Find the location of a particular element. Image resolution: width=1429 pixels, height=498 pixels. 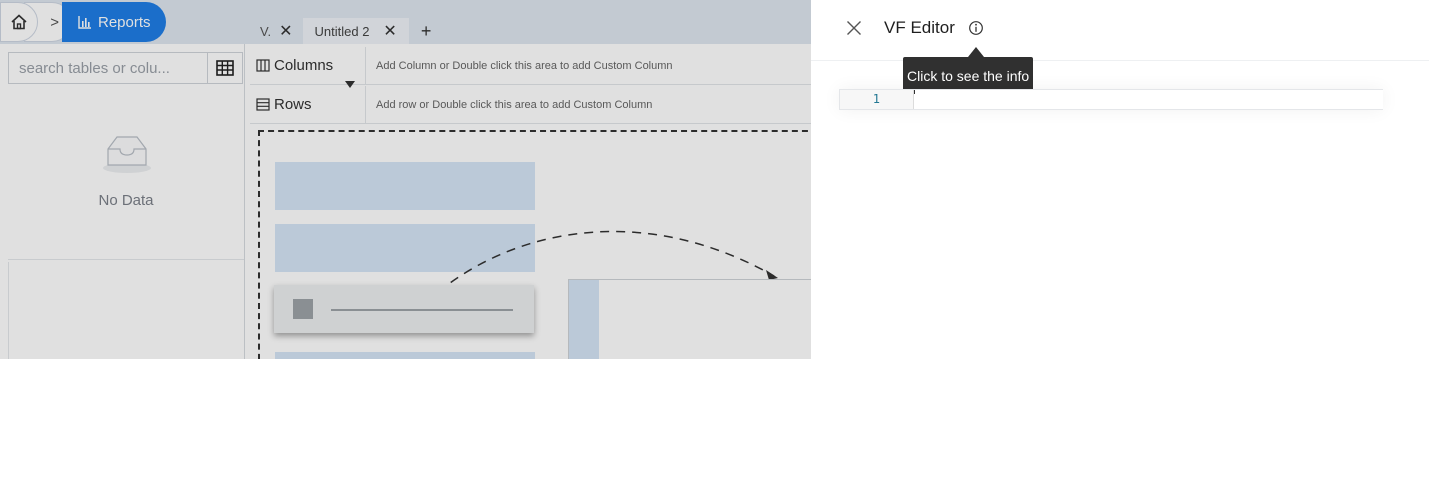

close-icon is located at coordinates (854, 28).